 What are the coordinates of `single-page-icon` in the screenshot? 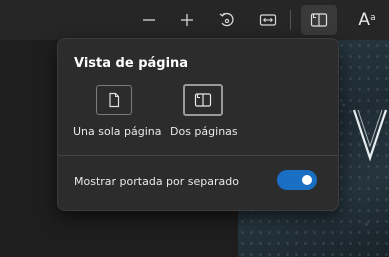 It's located at (114, 100).